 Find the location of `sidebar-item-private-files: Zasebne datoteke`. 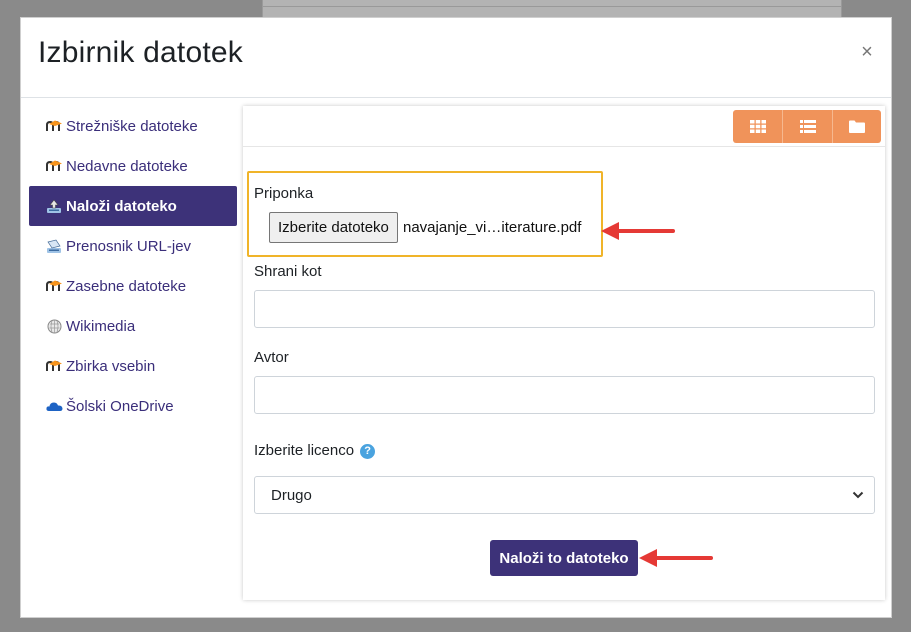

sidebar-item-private-files: Zasebne datoteke is located at coordinates (133, 286).